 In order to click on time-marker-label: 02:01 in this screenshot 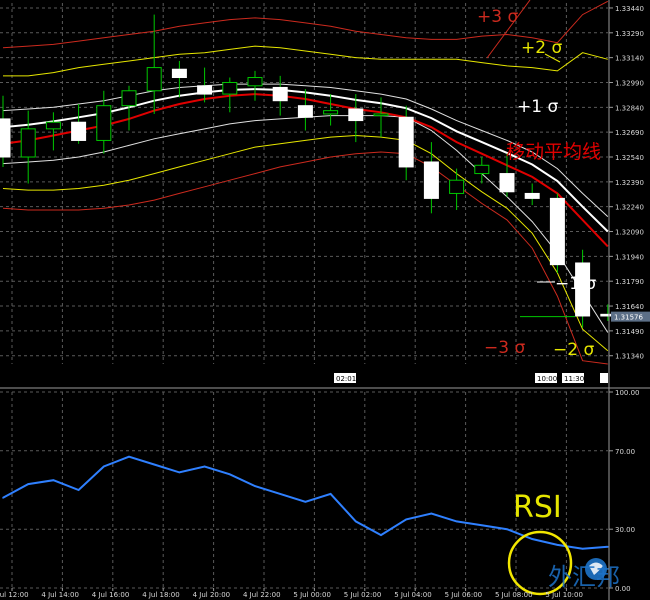, I will do `click(346, 379)`.